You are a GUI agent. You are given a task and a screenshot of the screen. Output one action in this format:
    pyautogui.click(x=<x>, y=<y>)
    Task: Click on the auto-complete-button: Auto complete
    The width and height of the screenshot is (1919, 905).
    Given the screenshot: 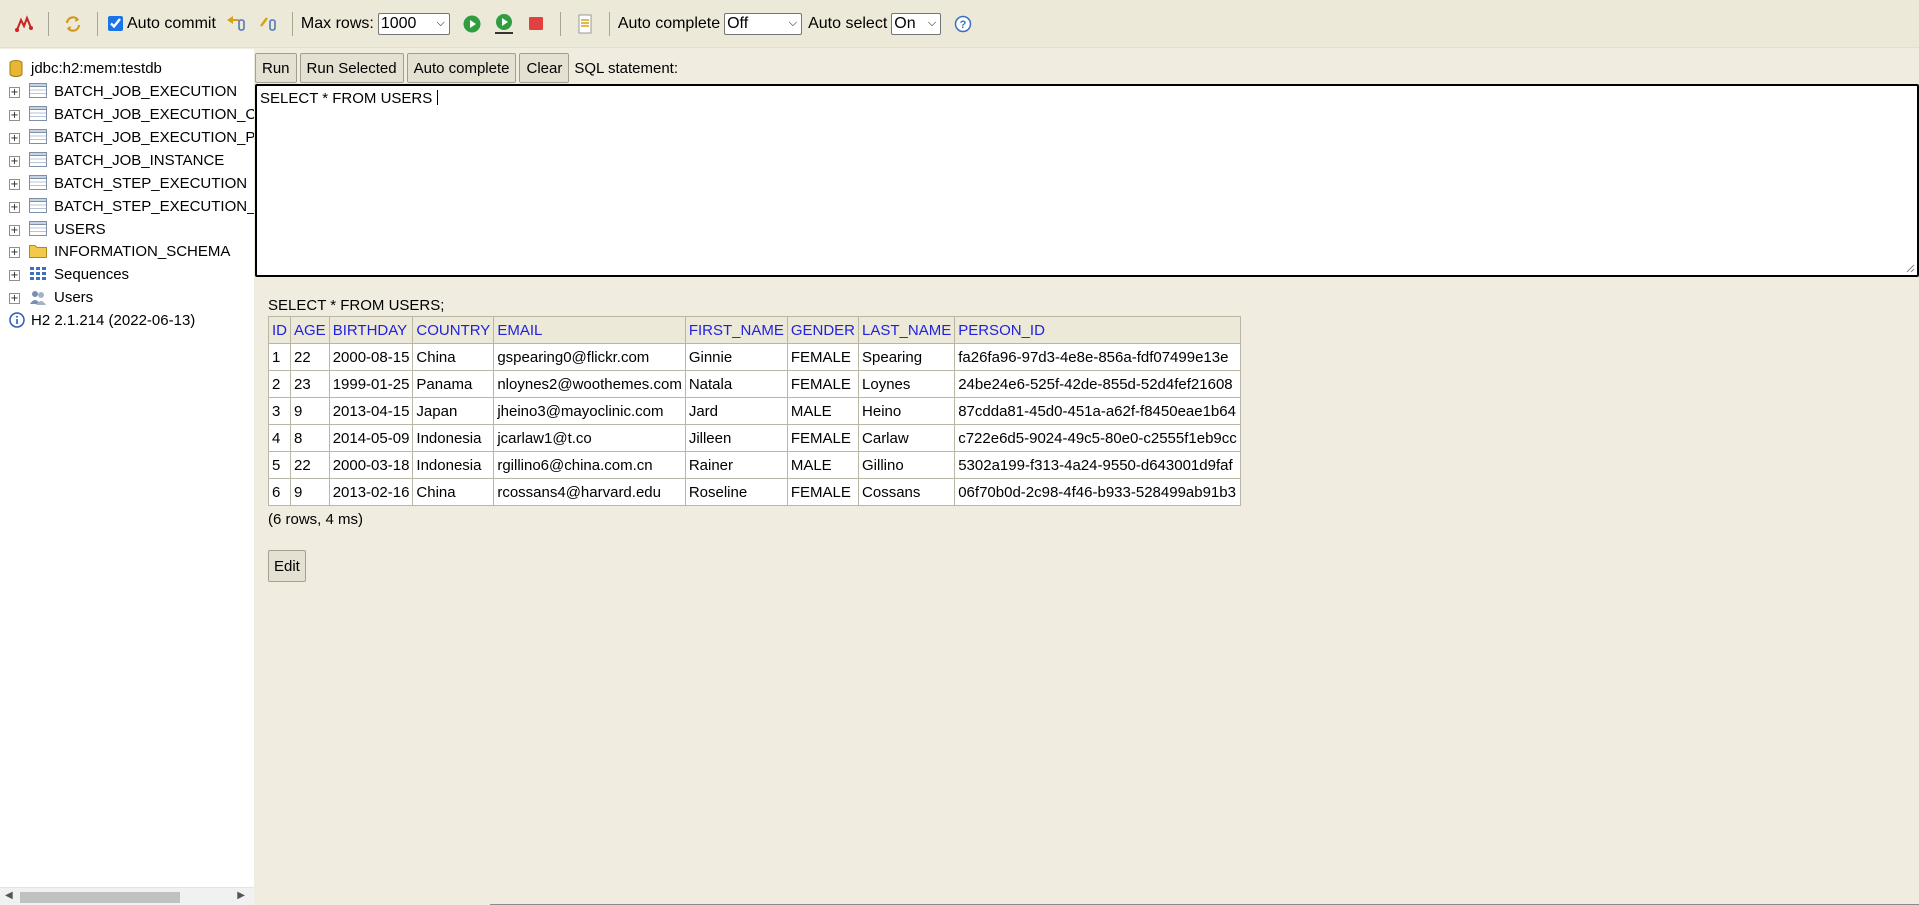 What is the action you would take?
    pyautogui.click(x=461, y=68)
    